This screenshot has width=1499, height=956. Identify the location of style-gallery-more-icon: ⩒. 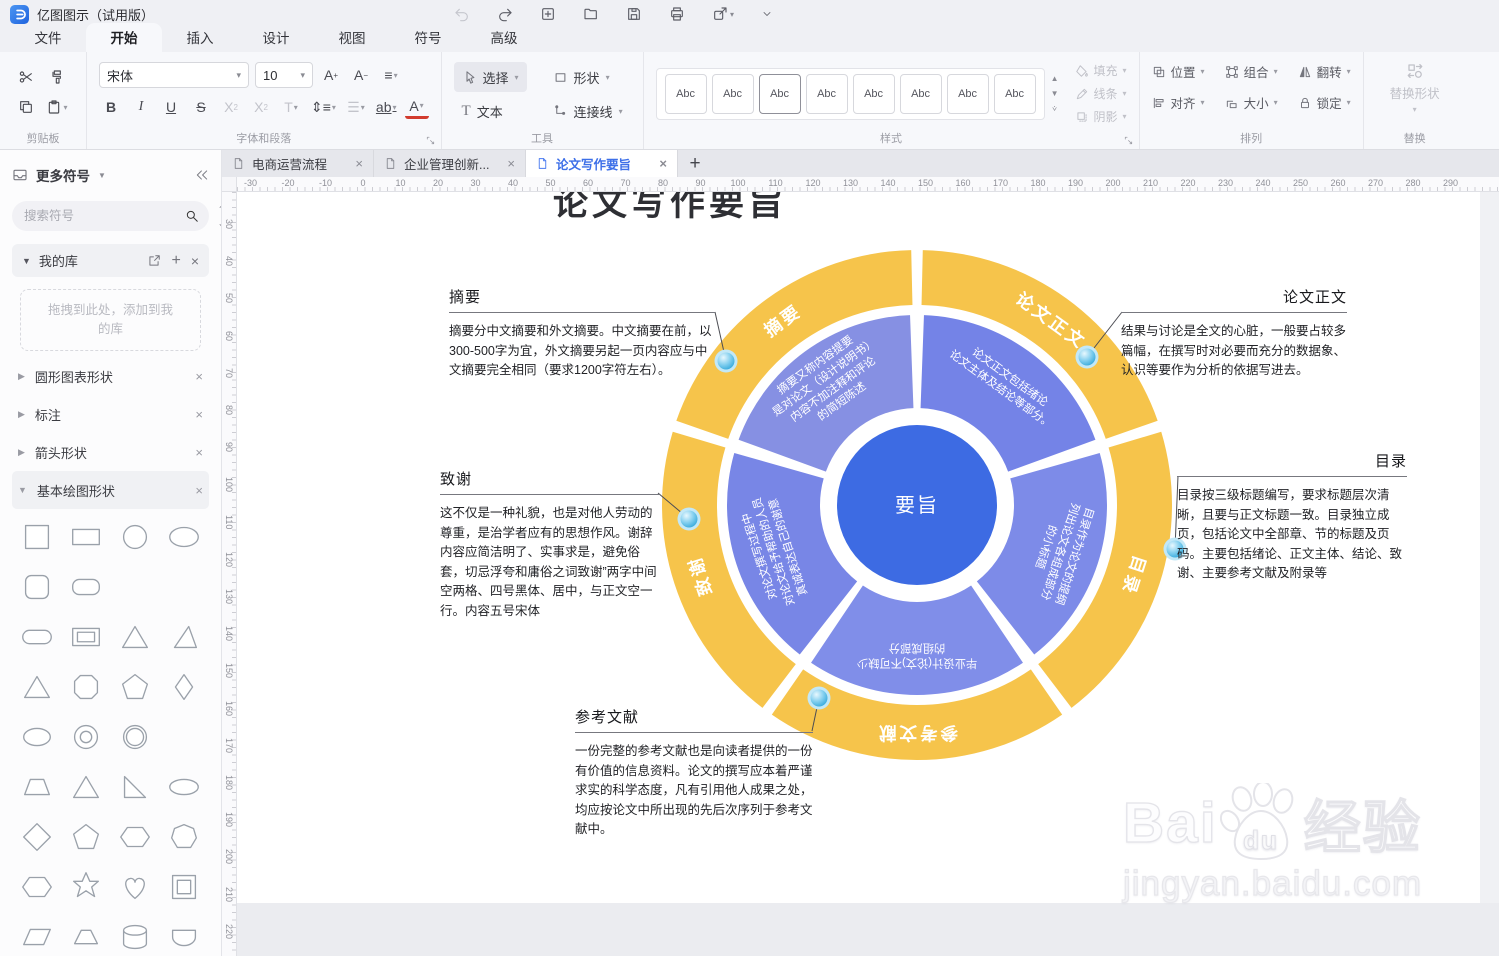
(1055, 109).